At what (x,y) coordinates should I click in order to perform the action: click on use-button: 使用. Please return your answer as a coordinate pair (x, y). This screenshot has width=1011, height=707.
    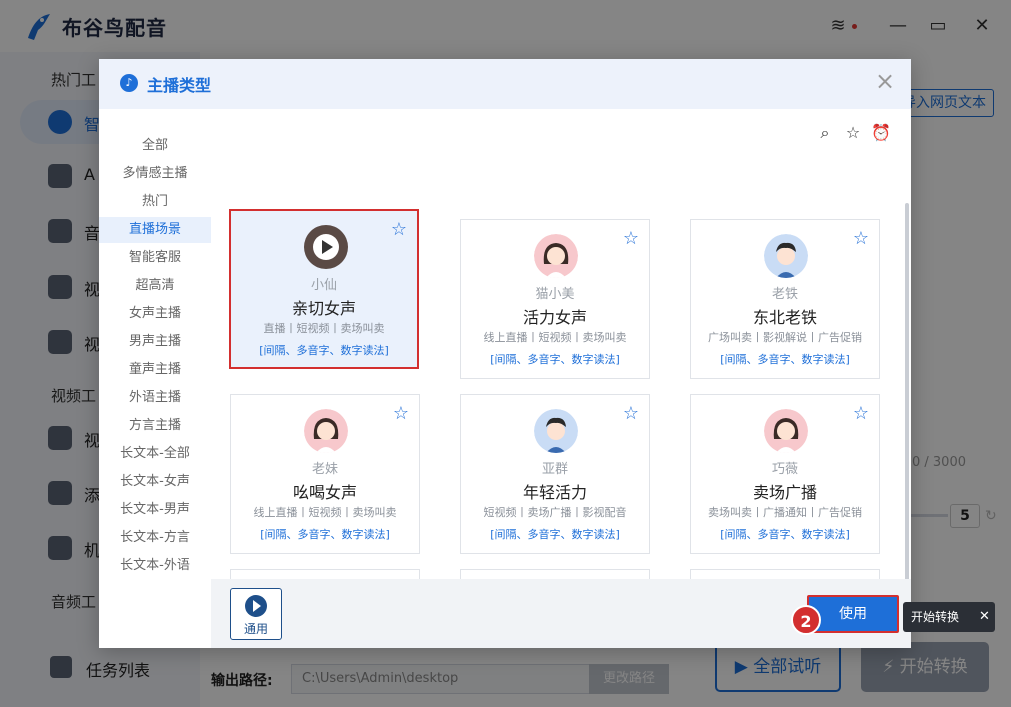
    Looking at the image, I should click on (853, 614).